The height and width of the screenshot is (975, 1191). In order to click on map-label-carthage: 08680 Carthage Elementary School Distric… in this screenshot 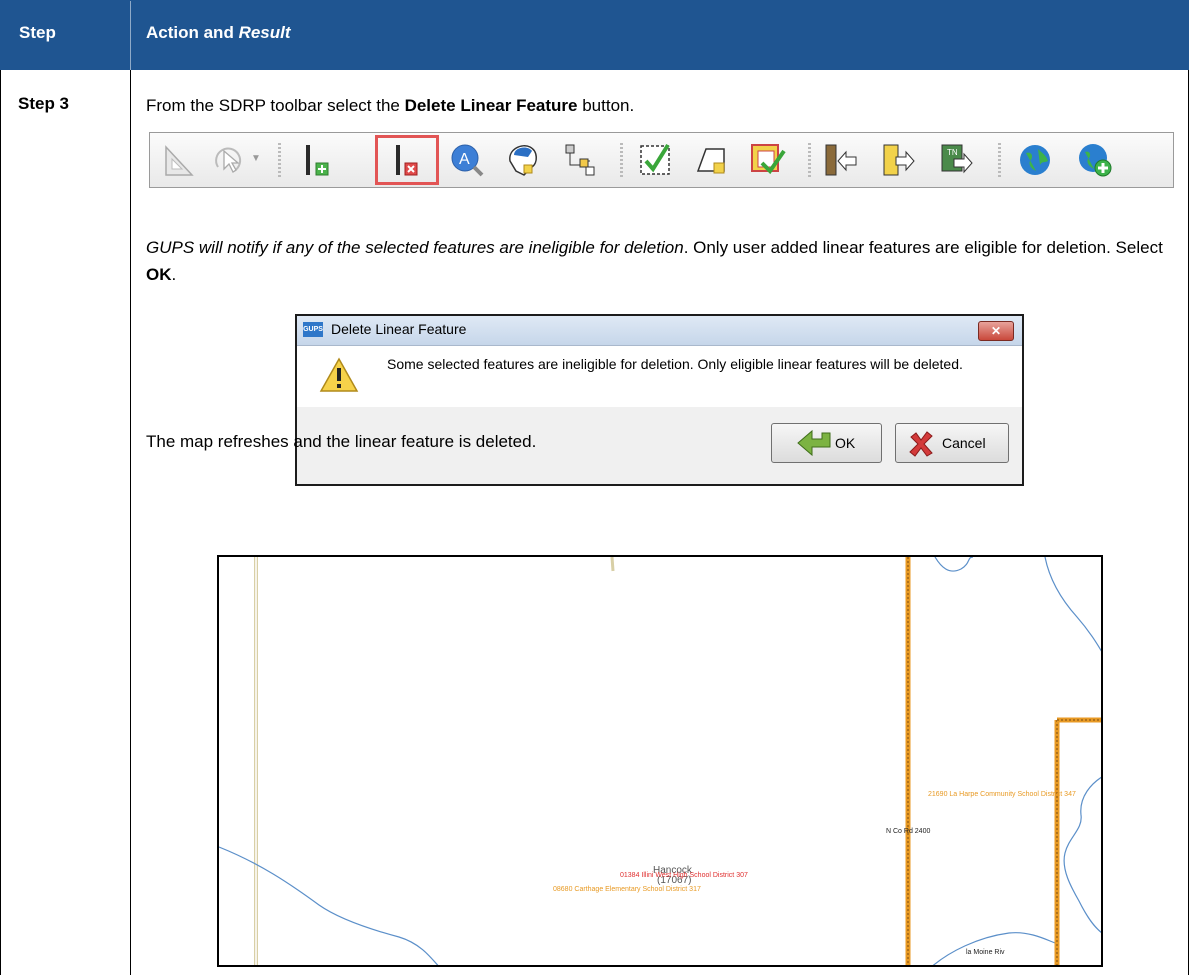, I will do `click(627, 889)`.